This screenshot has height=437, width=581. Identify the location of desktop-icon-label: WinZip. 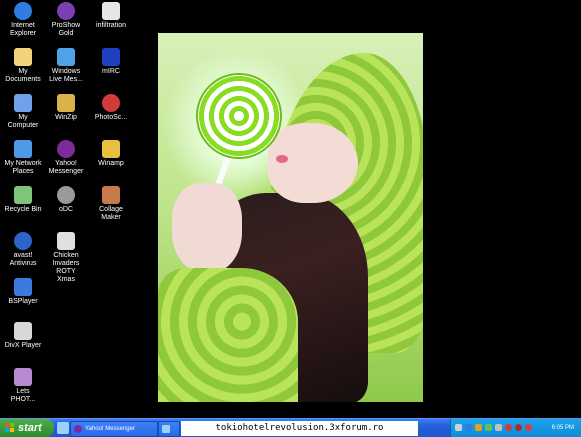
(66, 117).